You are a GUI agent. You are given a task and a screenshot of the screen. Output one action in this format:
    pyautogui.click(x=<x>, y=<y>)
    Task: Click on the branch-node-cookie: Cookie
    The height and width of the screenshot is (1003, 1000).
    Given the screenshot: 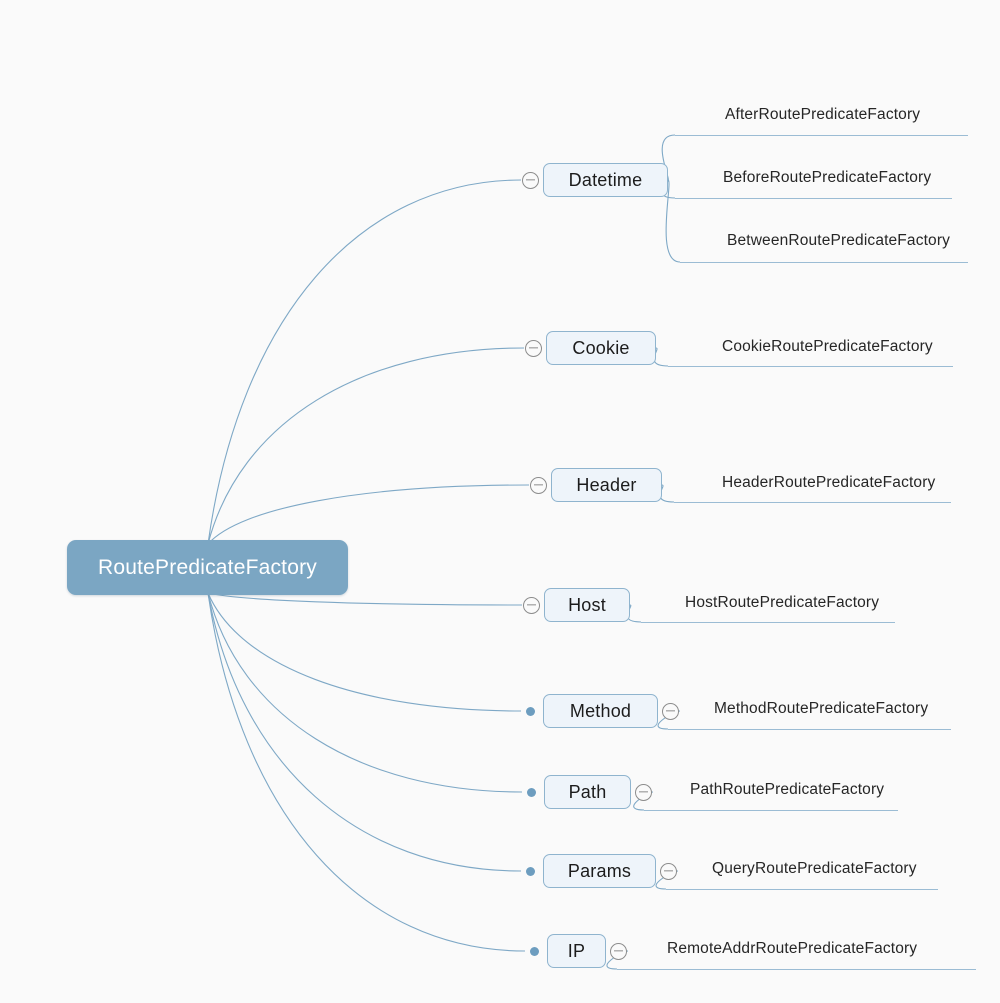 What is the action you would take?
    pyautogui.click(x=601, y=348)
    